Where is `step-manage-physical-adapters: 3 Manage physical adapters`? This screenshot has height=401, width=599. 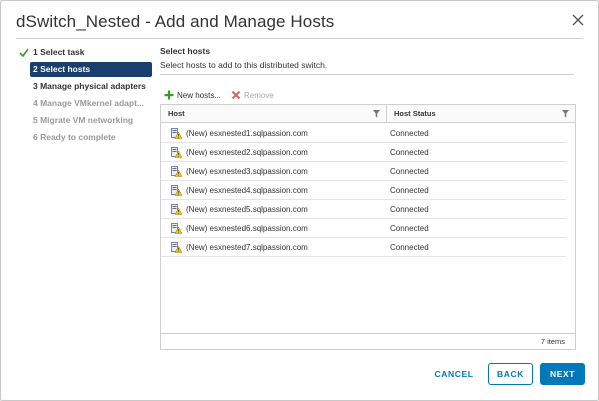 step-manage-physical-adapters: 3 Manage physical adapters is located at coordinates (84, 86).